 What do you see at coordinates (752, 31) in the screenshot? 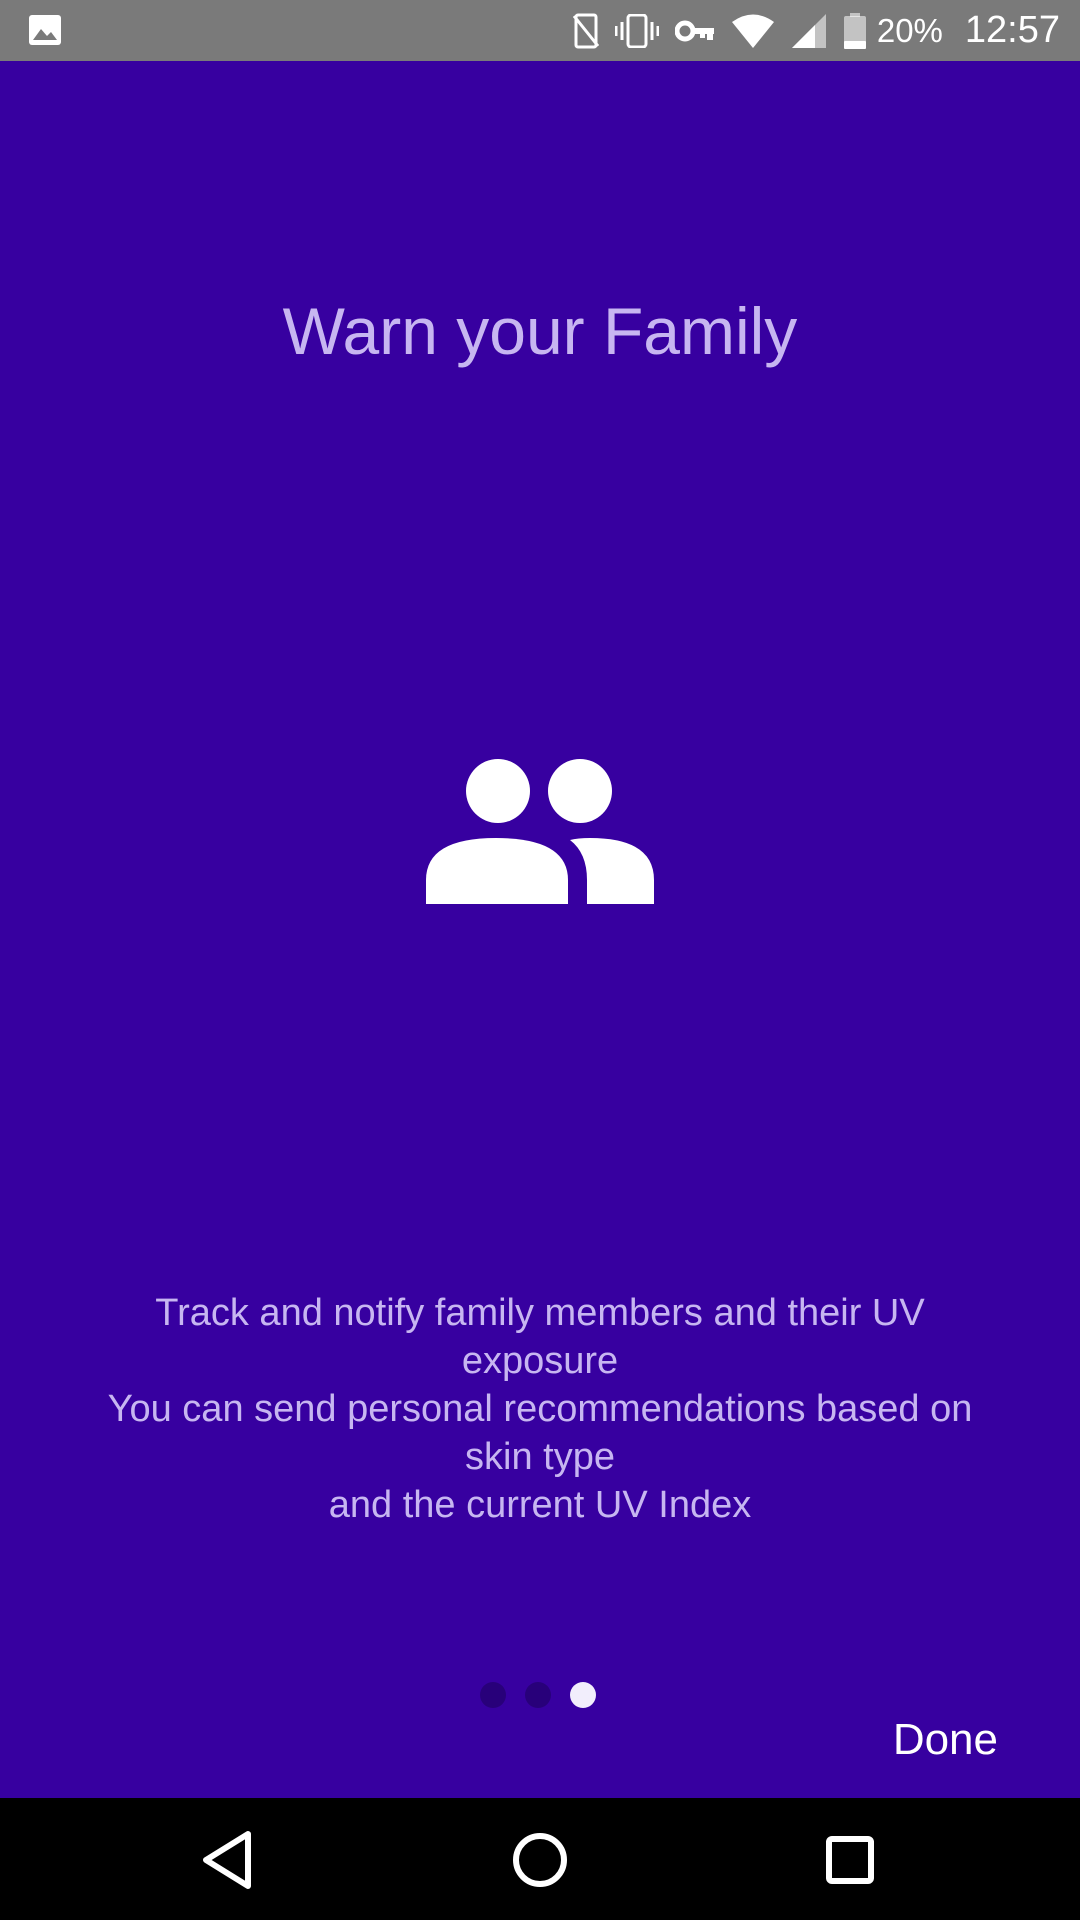
I see `wifi-icon` at bounding box center [752, 31].